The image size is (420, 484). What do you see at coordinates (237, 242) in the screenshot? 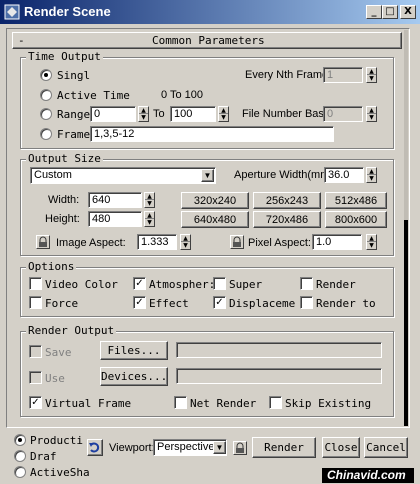
I see `pixel-aspect-lock-icon` at bounding box center [237, 242].